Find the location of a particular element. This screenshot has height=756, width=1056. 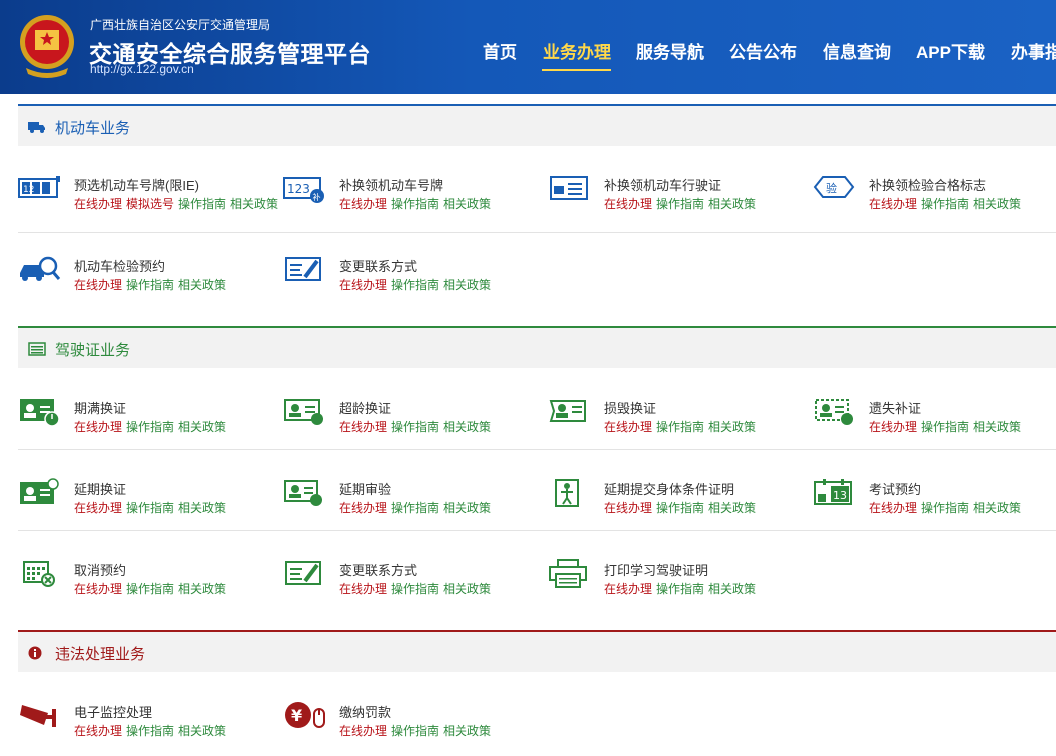

item-delay-renewal: 延期换证 在线办理 操作指南 相关政策 is located at coordinates (148, 500).